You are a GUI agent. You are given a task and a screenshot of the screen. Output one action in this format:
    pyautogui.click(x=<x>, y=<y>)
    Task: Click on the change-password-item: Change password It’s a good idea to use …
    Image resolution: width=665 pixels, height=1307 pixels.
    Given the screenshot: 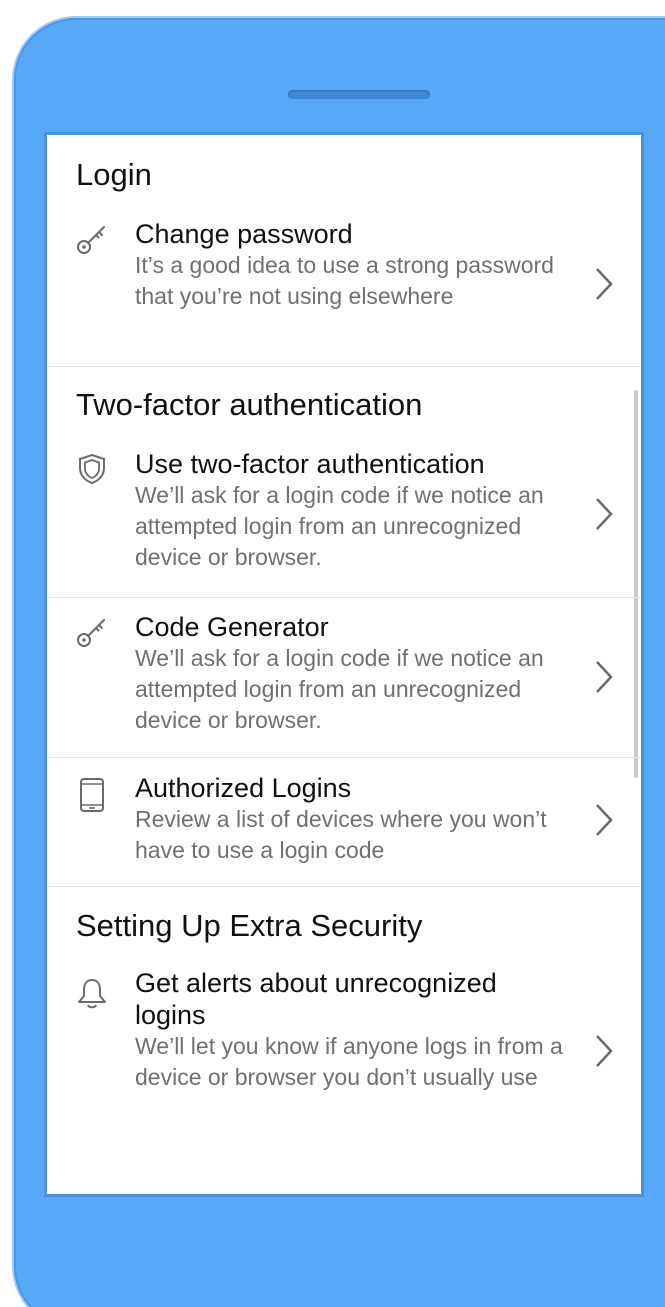 What is the action you would take?
    pyautogui.click(x=344, y=265)
    